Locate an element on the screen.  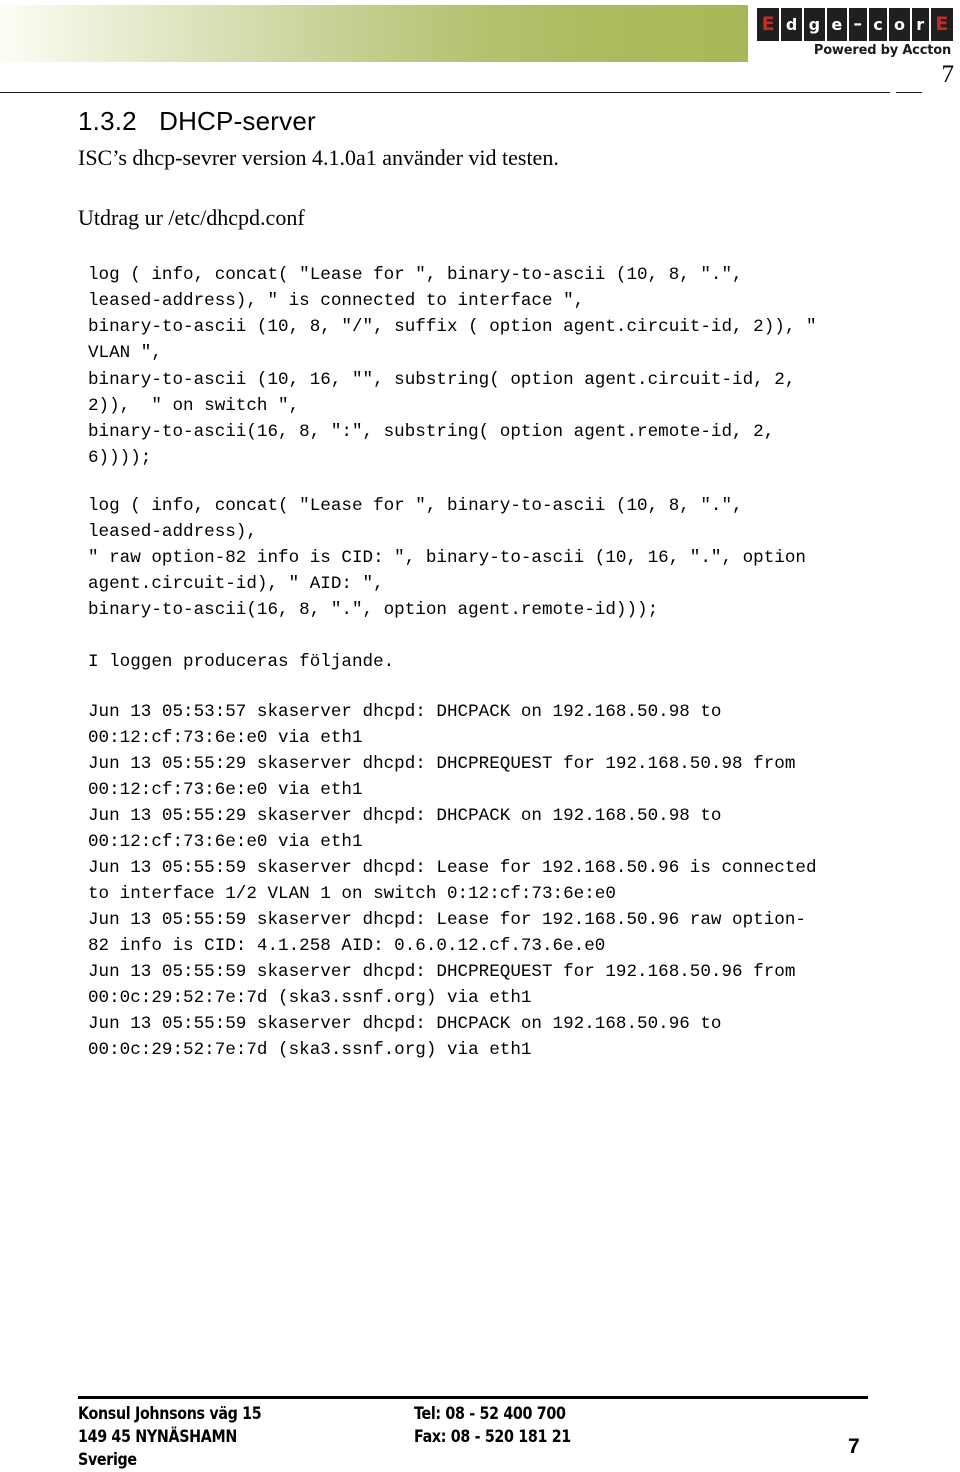
excerpt-label: Utdrag ur /etc/dhcpd.conf is located at coordinates (191, 217).